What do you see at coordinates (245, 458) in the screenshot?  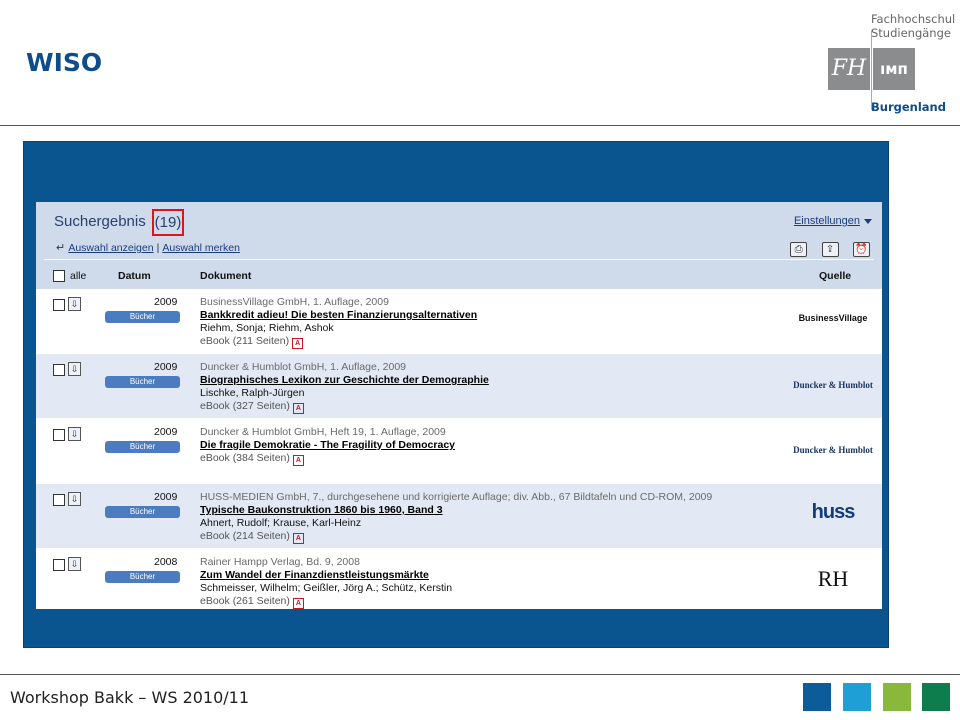 I see `ebook-label: eBook (384 Seiten)` at bounding box center [245, 458].